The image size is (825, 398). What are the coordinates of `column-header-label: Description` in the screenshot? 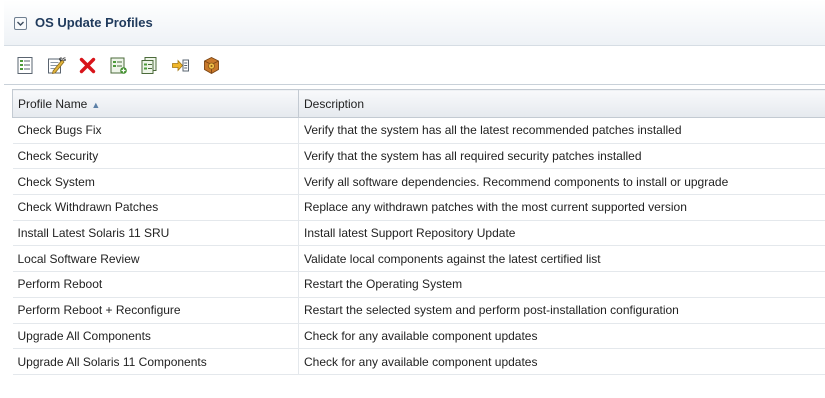 It's located at (334, 103).